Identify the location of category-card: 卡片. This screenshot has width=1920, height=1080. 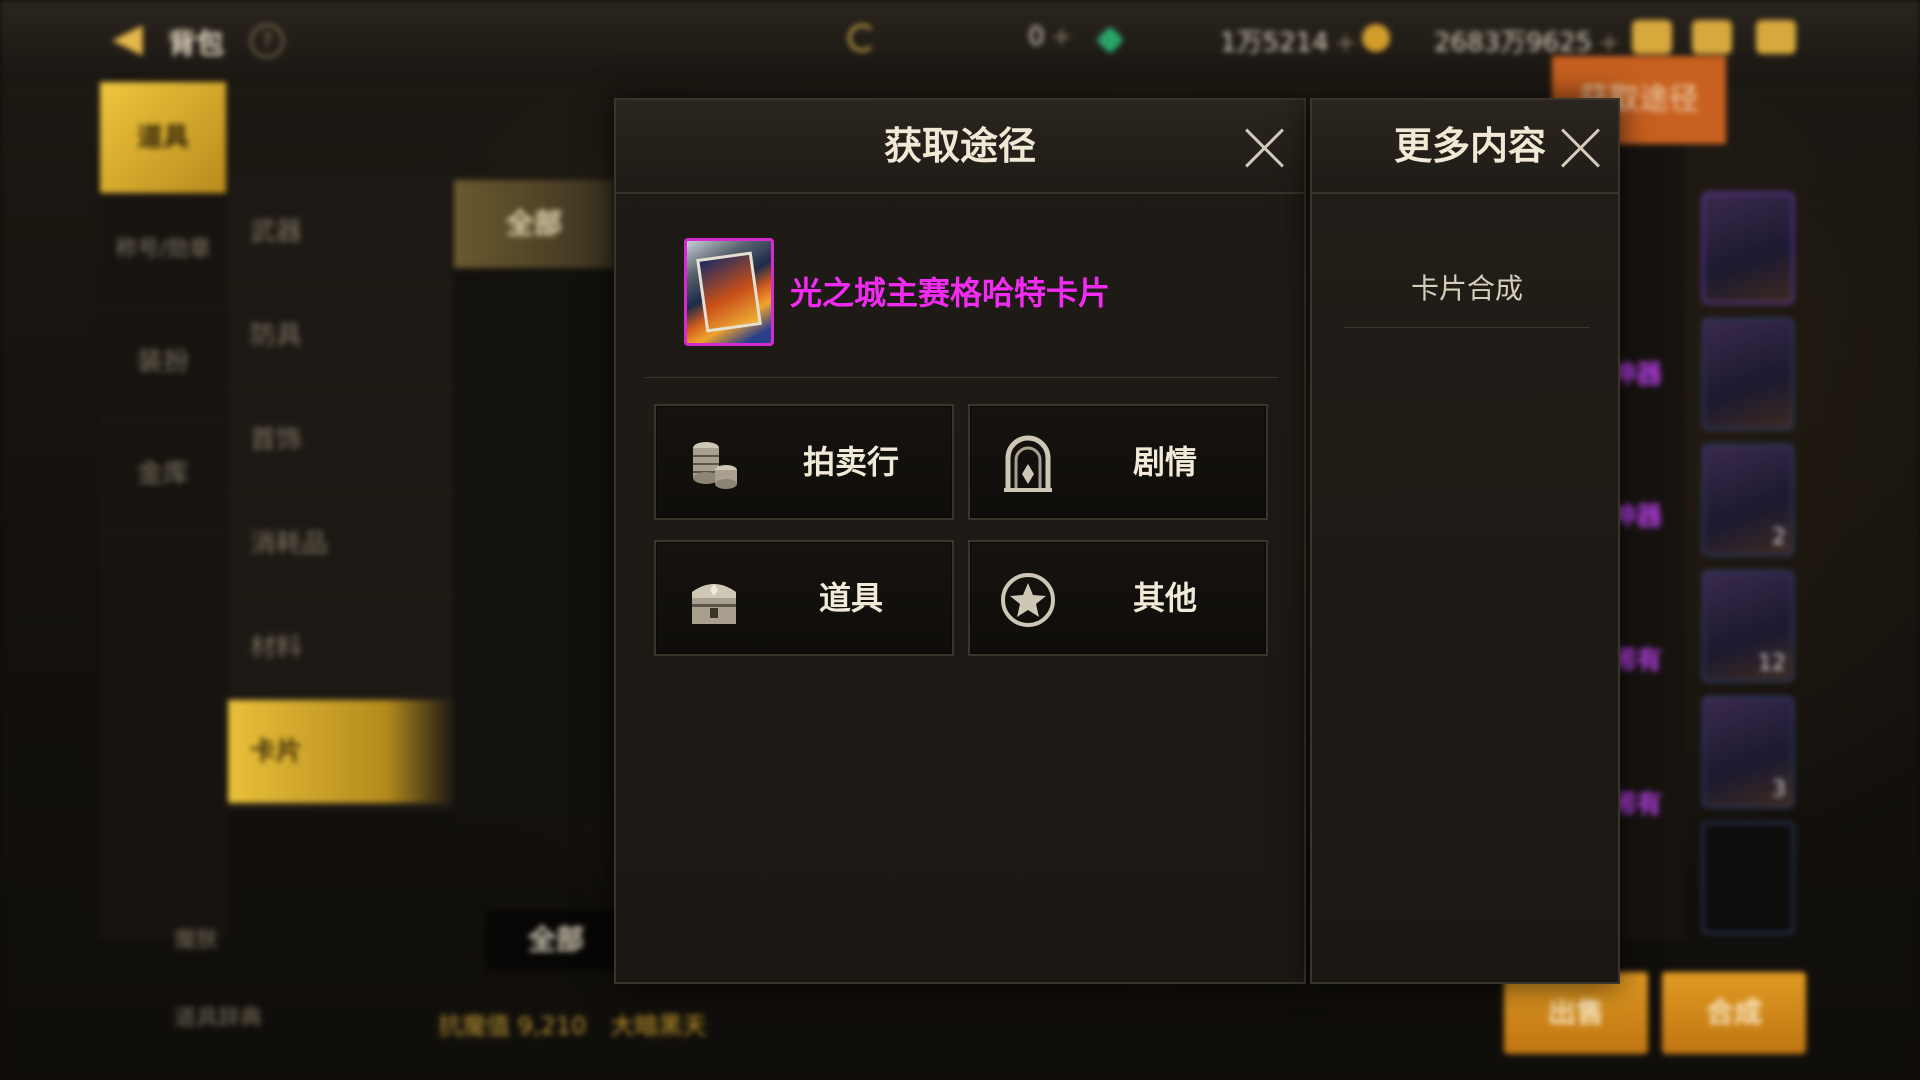
(341, 752).